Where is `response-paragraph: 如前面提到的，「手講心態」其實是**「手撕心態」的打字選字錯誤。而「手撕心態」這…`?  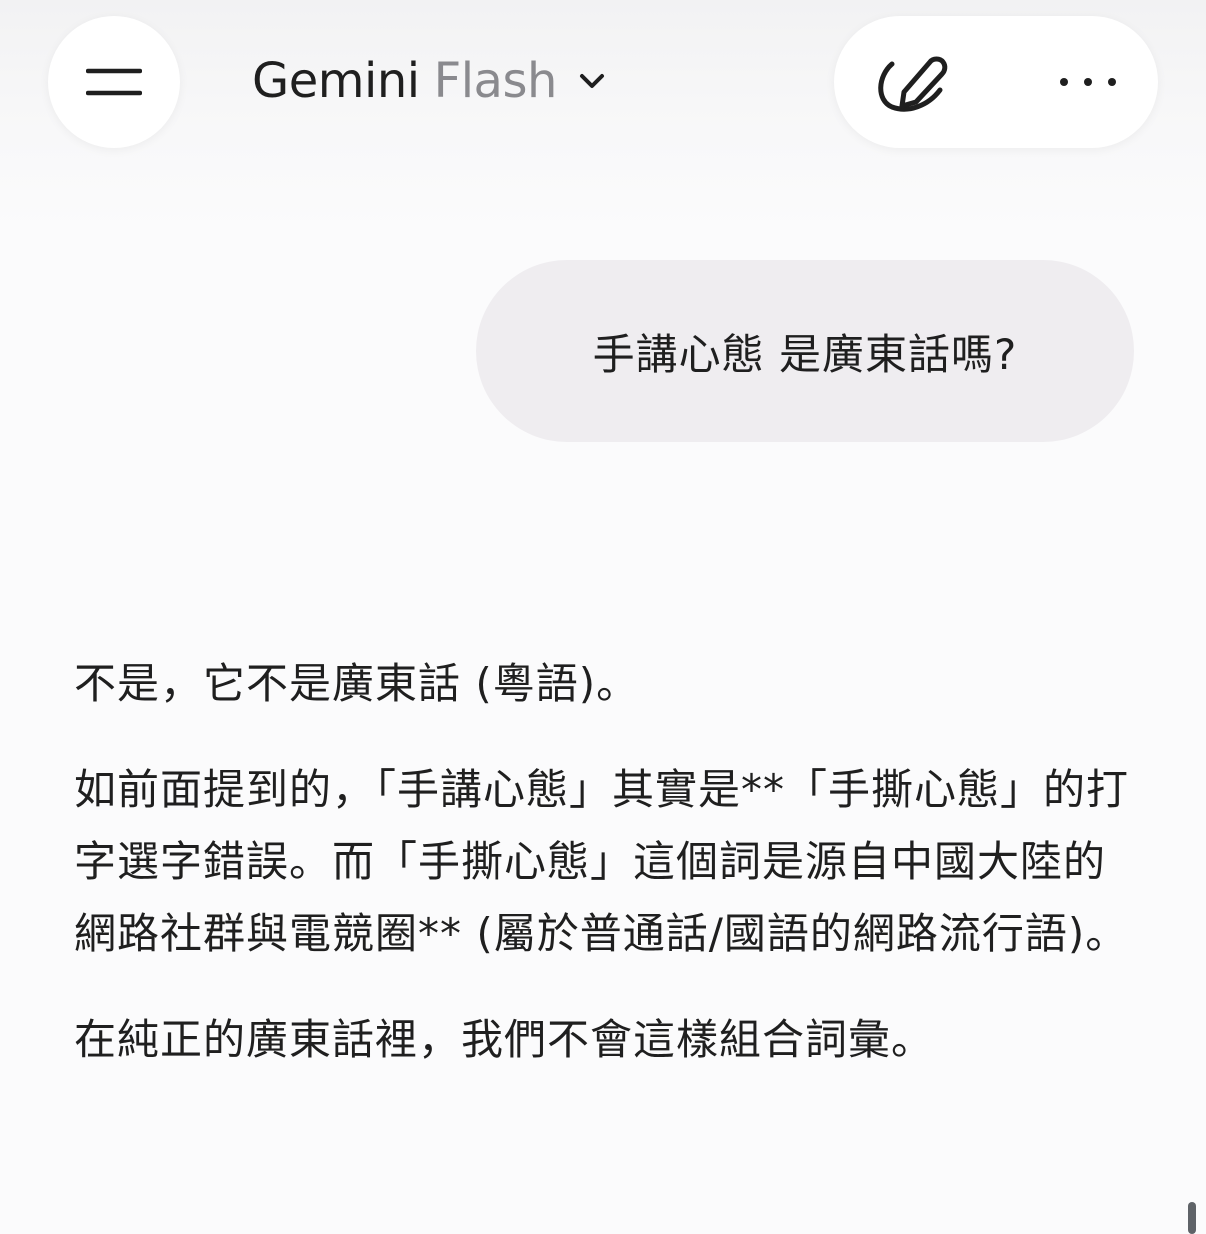 response-paragraph: 如前面提到的，「手講心態」其實是**「手撕心態」的打字選字錯誤。而「手撕心態」這… is located at coordinates (602, 861).